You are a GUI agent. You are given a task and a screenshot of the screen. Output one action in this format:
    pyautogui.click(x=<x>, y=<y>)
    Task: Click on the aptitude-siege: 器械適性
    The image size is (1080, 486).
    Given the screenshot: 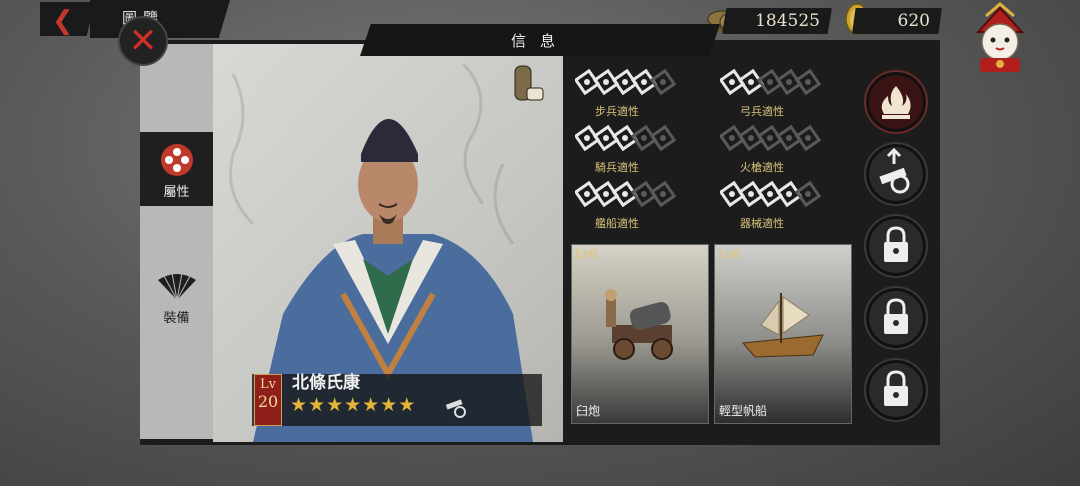 What is the action you would take?
    pyautogui.click(x=789, y=204)
    